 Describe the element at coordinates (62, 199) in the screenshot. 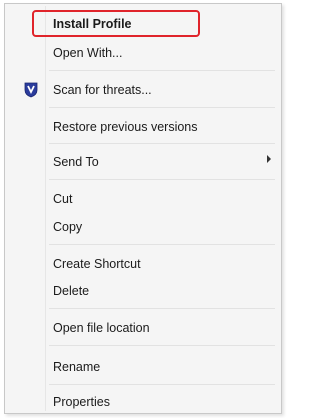

I see `menu-item-cut: Cut` at that location.